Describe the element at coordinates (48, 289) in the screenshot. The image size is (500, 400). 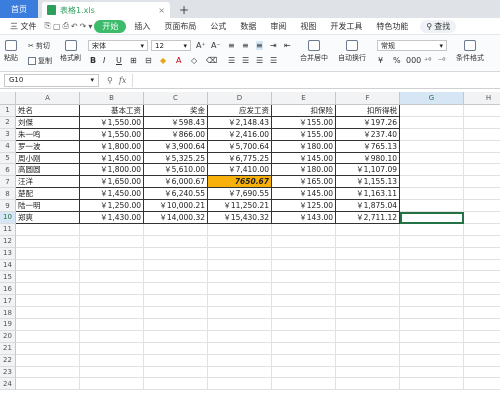
I see `cell-a16` at that location.